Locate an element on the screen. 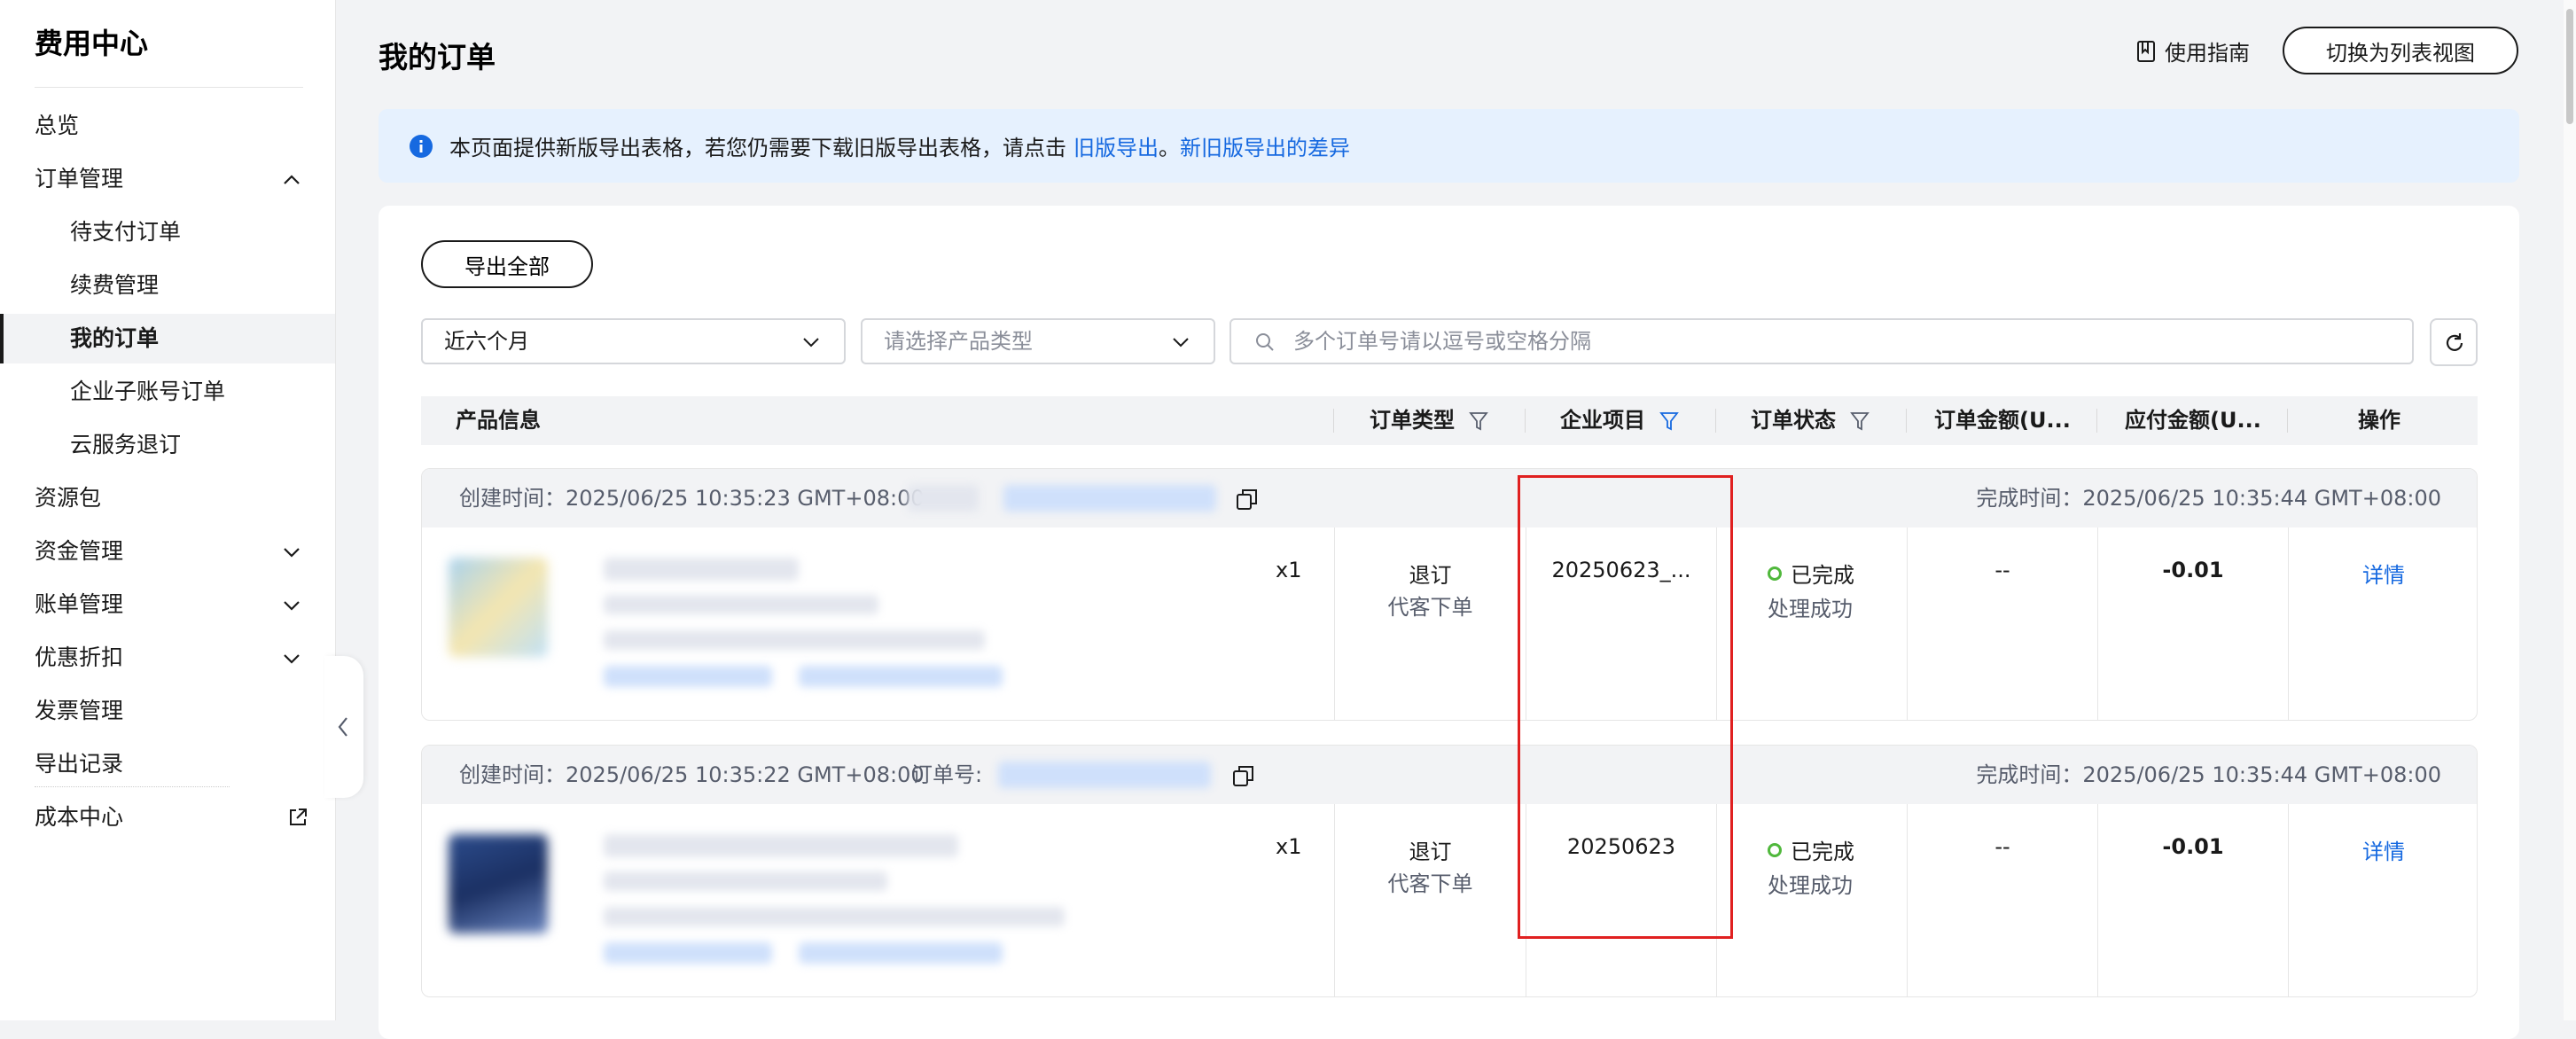 The height and width of the screenshot is (1039, 2576). user-guide-link: 使用指南 is located at coordinates (2193, 51).